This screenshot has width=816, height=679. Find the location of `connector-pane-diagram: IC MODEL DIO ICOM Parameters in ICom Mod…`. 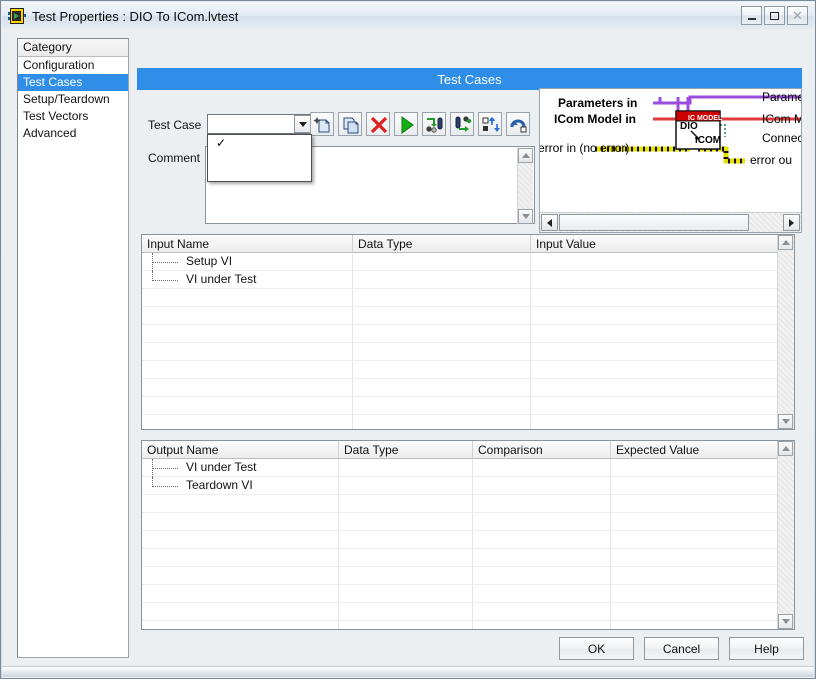

connector-pane-diagram: IC MODEL DIO ICOM Parameters in ICom Mod… is located at coordinates (670, 160).